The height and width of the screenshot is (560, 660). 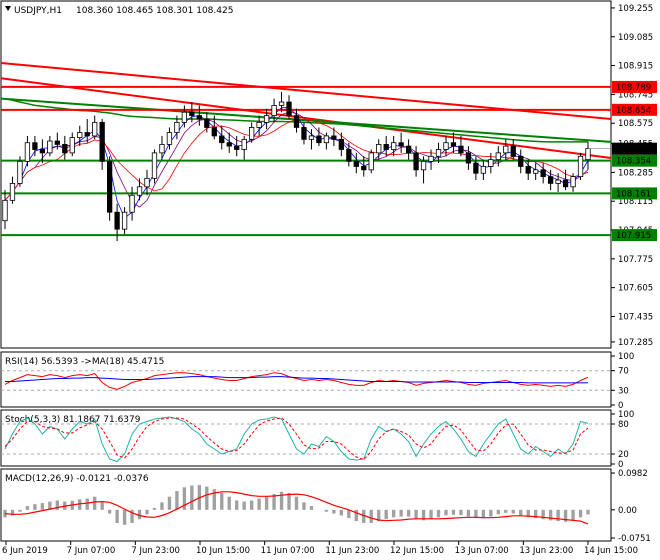 What do you see at coordinates (635, 289) in the screenshot?
I see `y-tick-label: 107.605` at bounding box center [635, 289].